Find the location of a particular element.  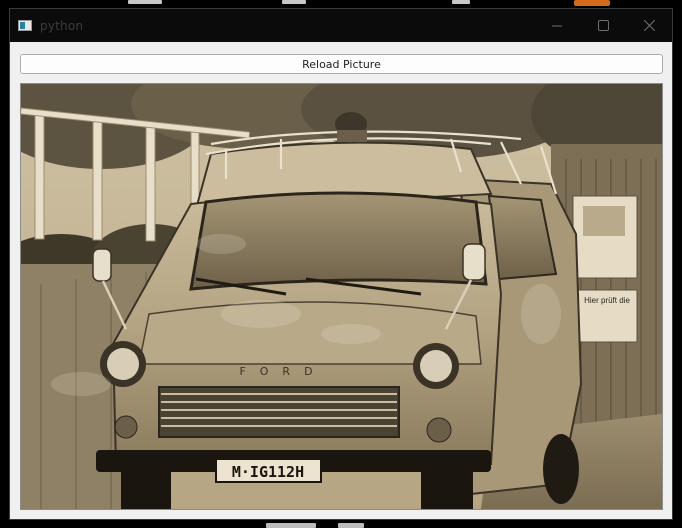

minimize-icon is located at coordinates (557, 25).